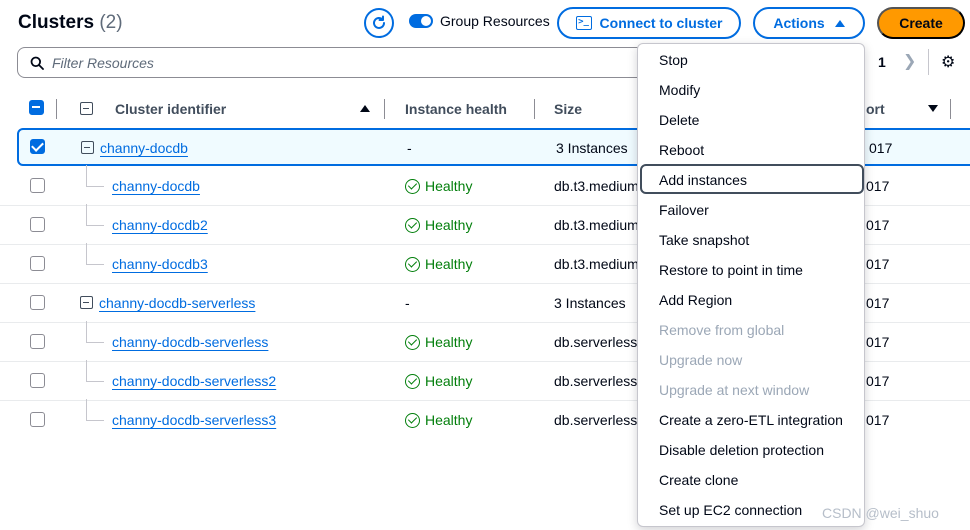 The image size is (970, 530). What do you see at coordinates (456, 109) in the screenshot?
I see `column-header-instance-health: Instance health` at bounding box center [456, 109].